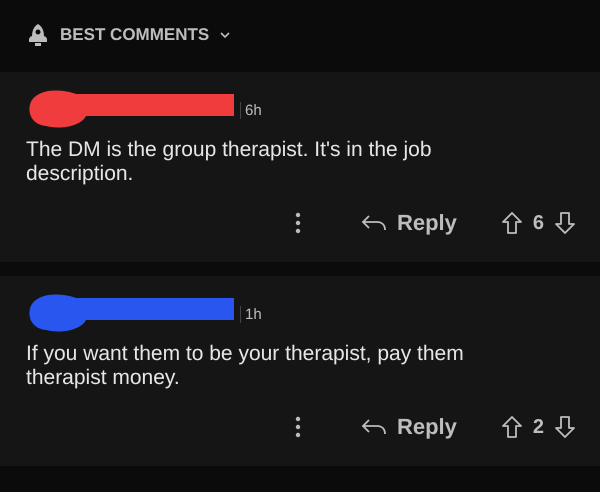  Describe the element at coordinates (251, 110) in the screenshot. I see `comment-time: 6h` at that location.